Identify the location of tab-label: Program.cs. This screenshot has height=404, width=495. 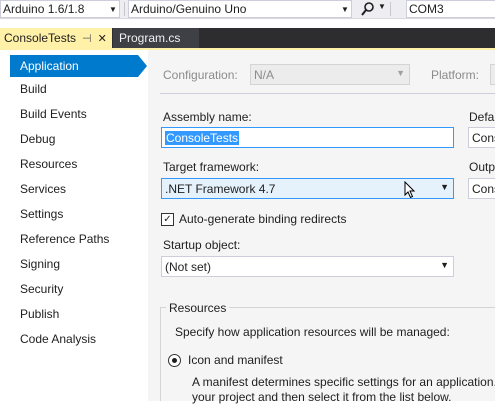
(150, 38).